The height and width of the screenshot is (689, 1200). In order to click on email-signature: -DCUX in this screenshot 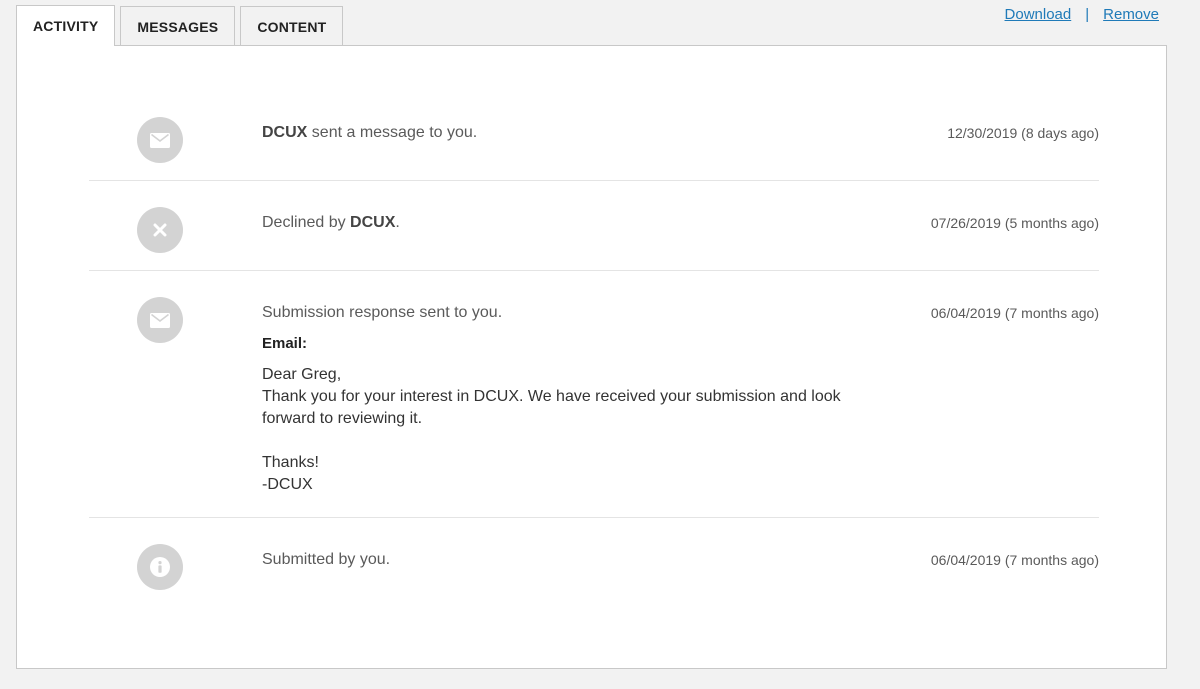, I will do `click(287, 484)`.